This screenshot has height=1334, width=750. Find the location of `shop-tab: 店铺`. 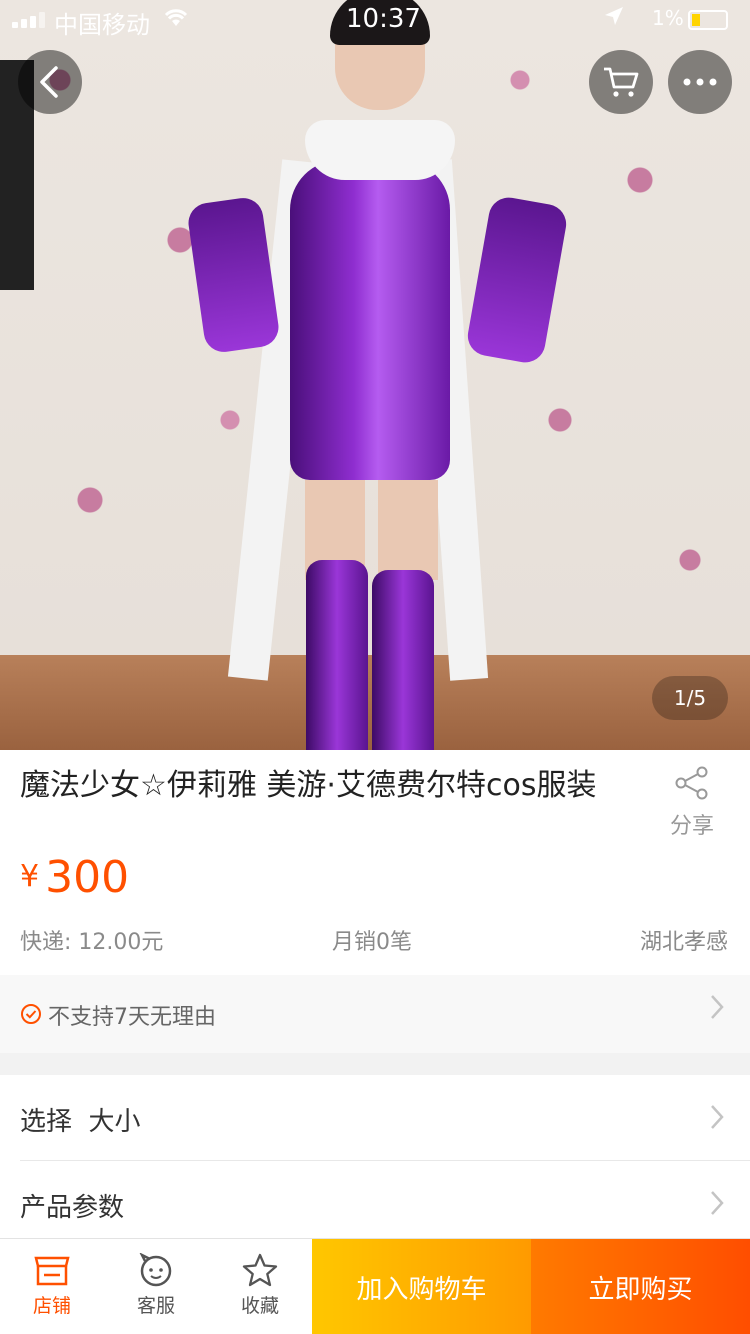

shop-tab: 店铺 is located at coordinates (52, 1286).